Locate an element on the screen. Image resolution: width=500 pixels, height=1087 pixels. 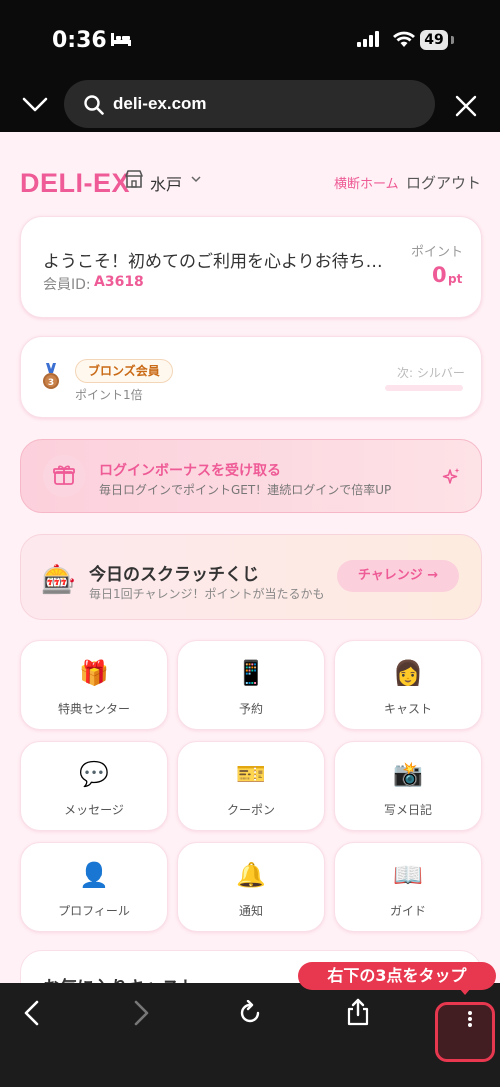
gift-icon is located at coordinates (64, 475).